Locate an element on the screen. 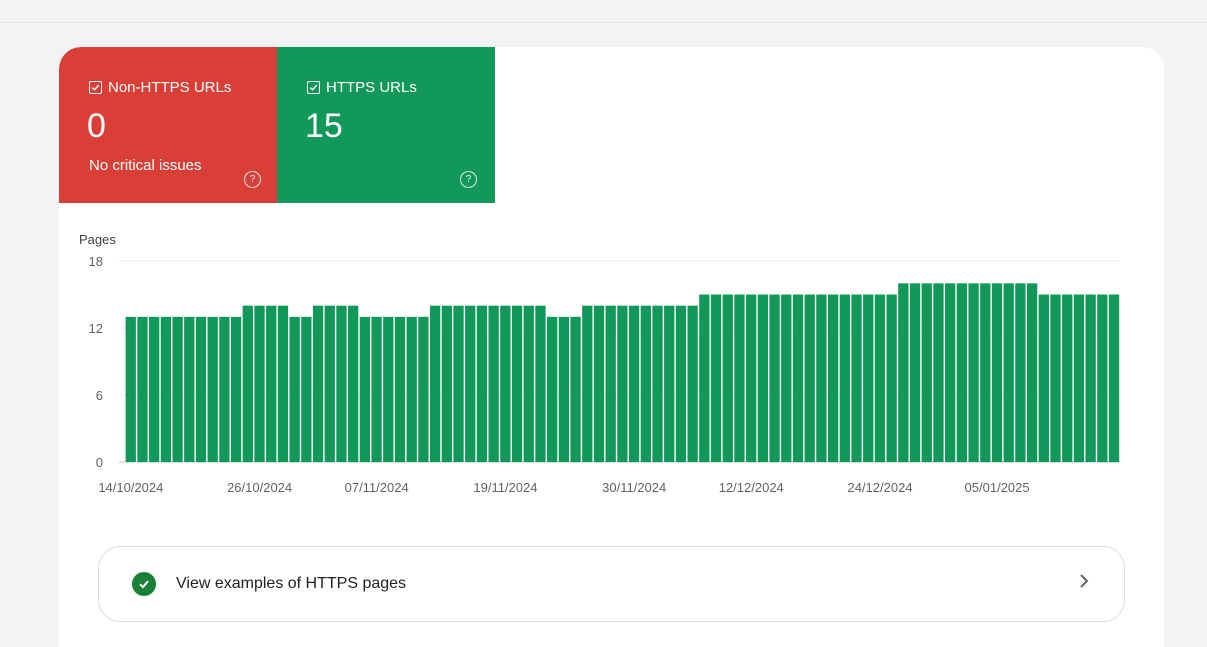 This screenshot has width=1207, height=647. x-tick-label: 24/12/2024 is located at coordinates (879, 487).